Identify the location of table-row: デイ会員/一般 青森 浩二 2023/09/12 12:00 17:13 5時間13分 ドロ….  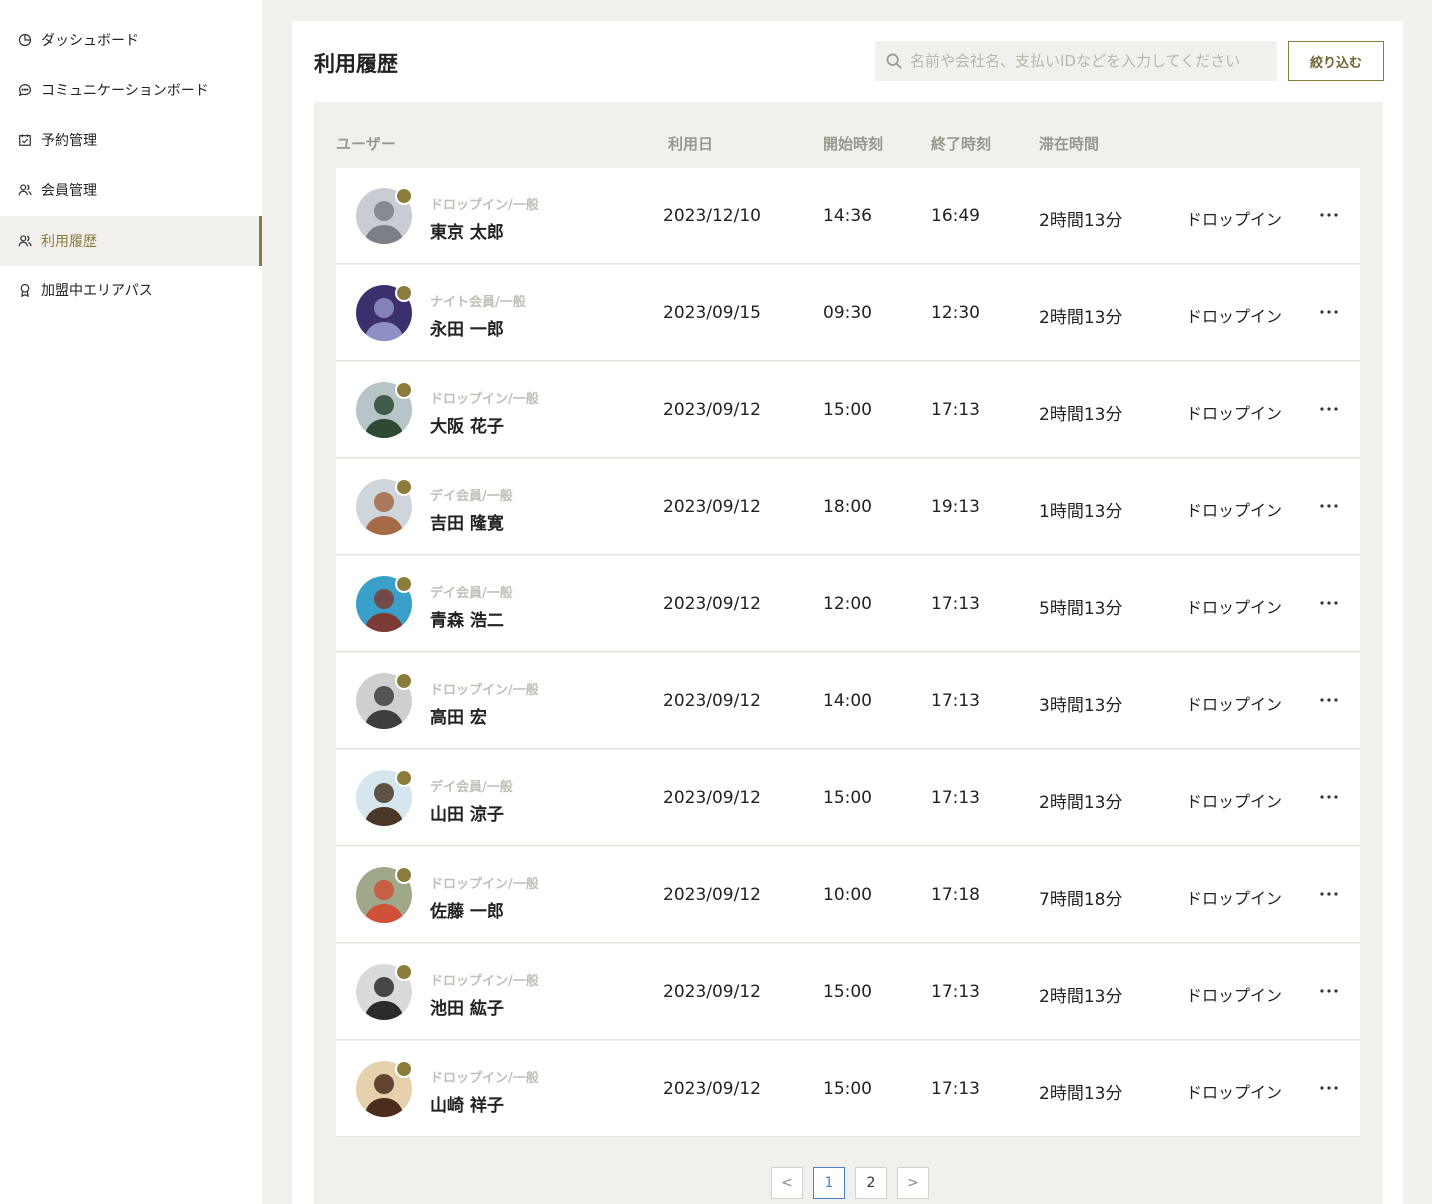
(848, 604).